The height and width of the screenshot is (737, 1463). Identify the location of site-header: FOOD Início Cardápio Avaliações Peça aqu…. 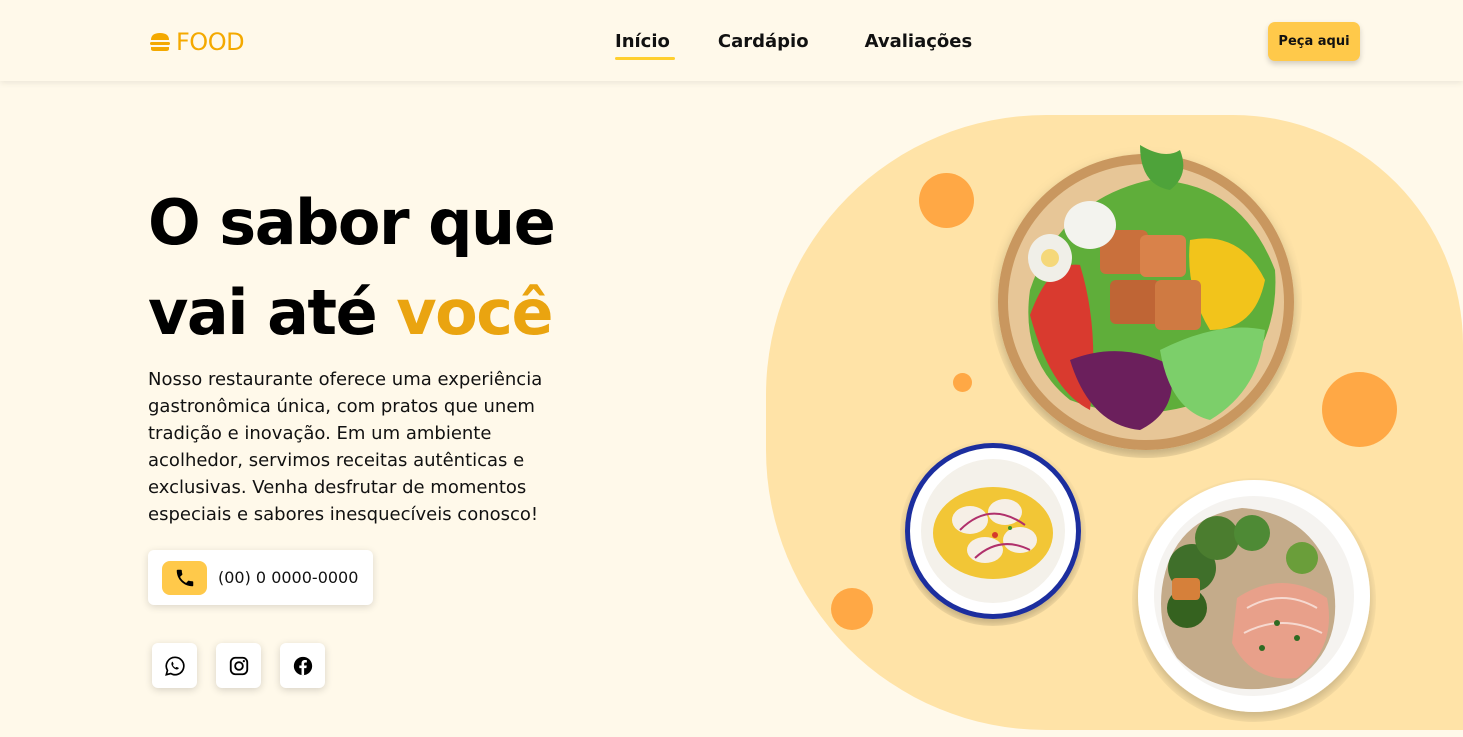
(731, 40).